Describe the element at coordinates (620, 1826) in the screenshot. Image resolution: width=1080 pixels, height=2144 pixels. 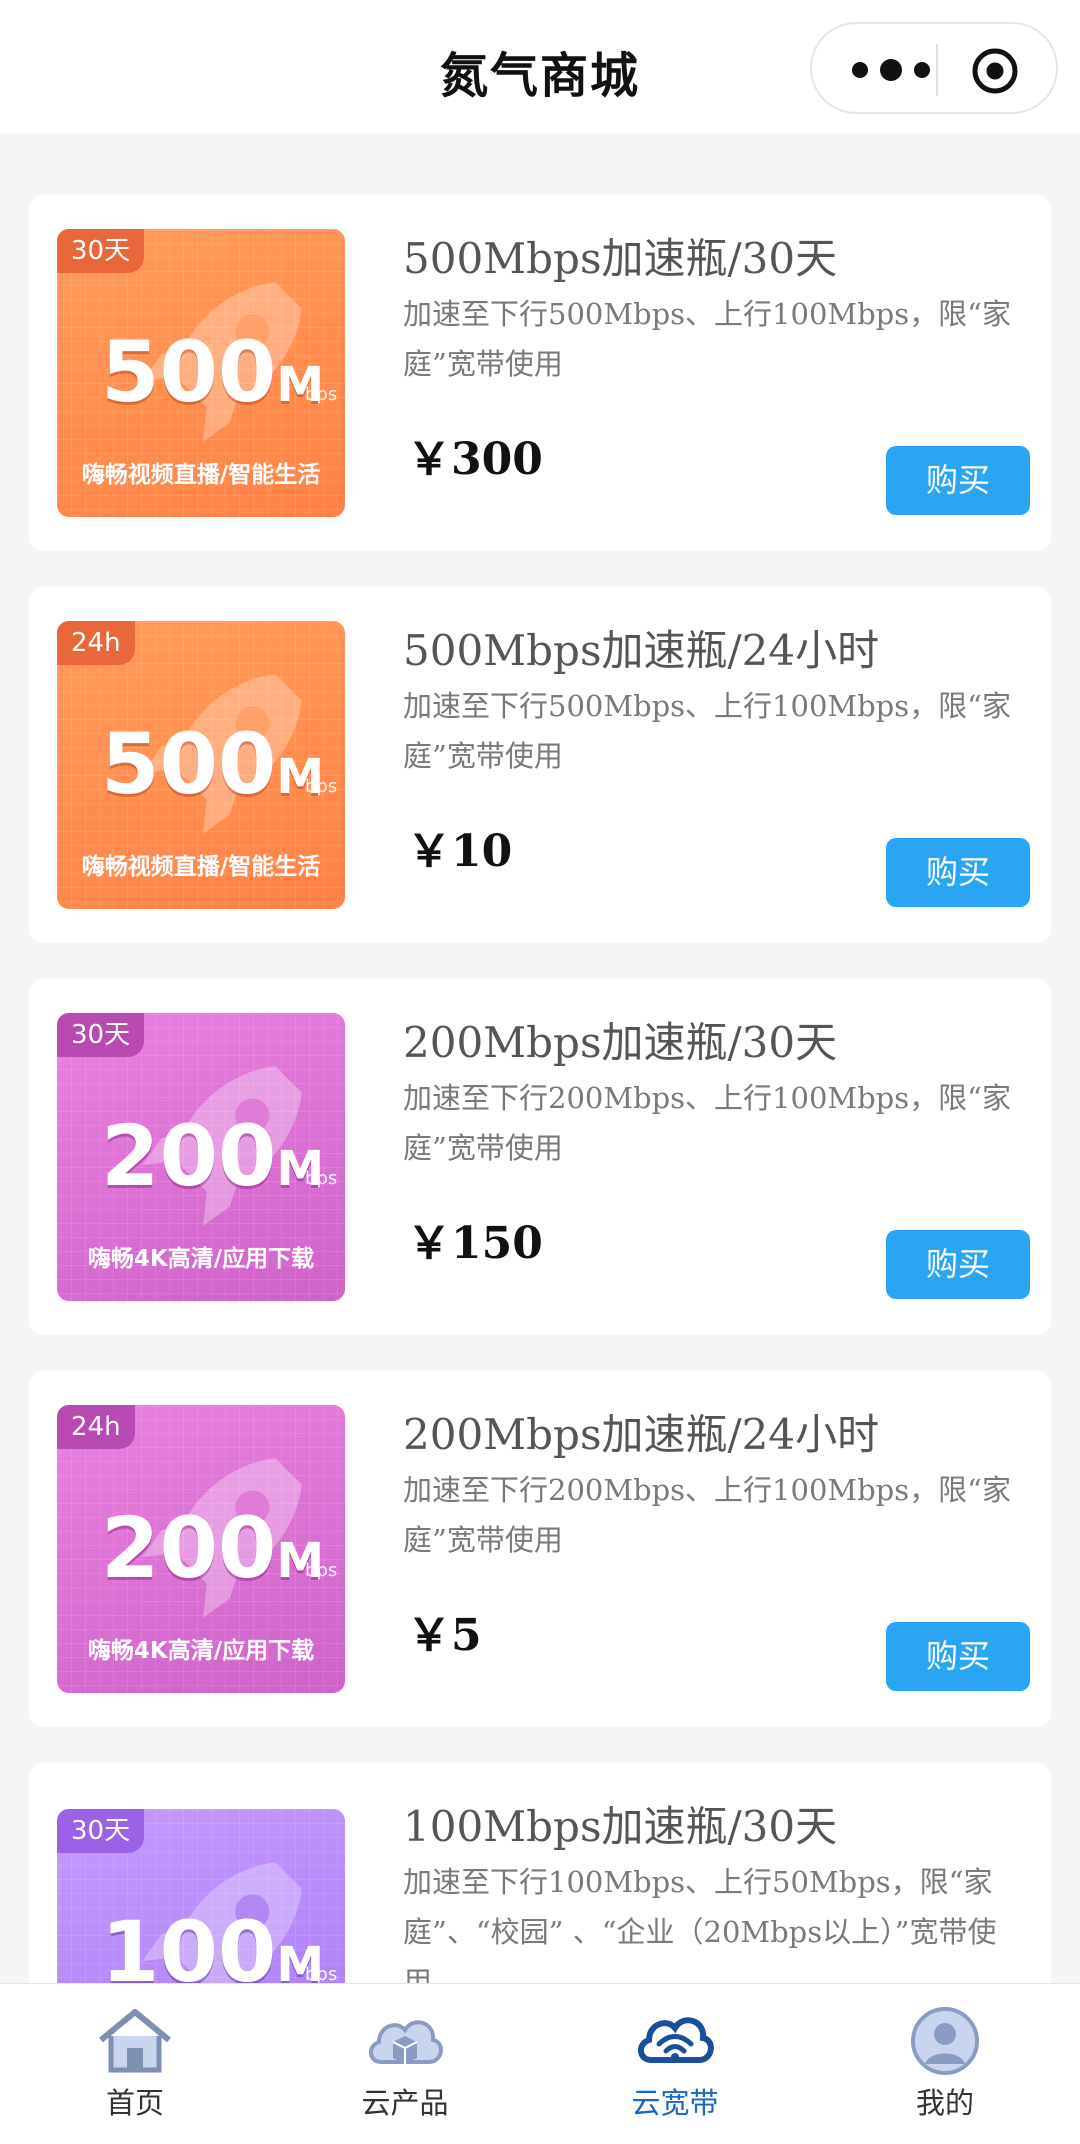
I see `product-title: 100Mbps加速瓶/30天` at that location.